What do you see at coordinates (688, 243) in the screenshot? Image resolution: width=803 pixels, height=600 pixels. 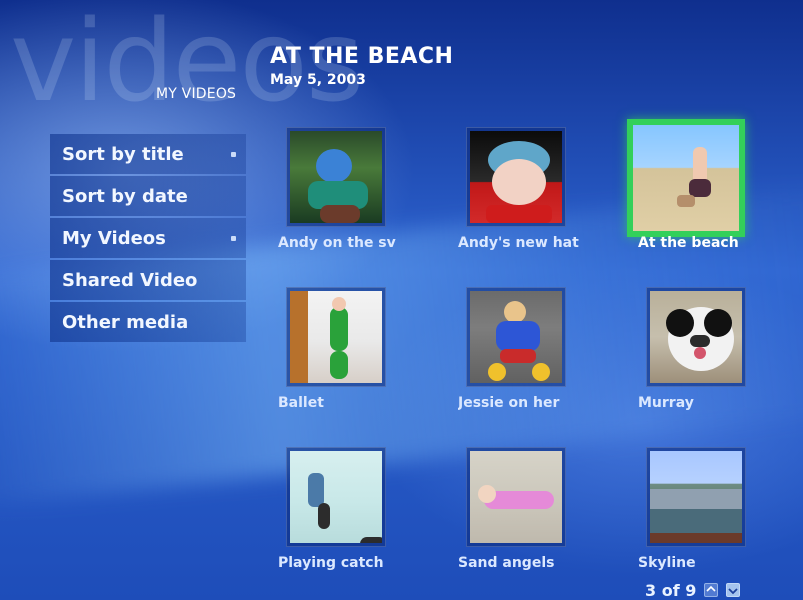 I see `video-title-selected: At the beach` at bounding box center [688, 243].